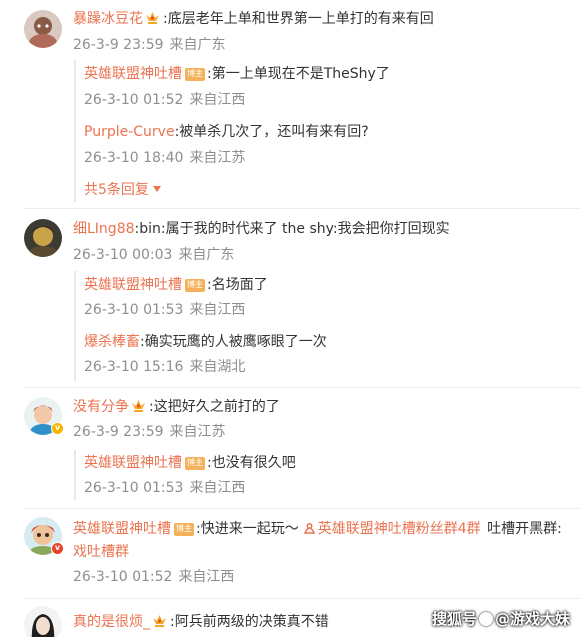 The width and height of the screenshot is (580, 637). I want to click on timestamp: 26-3-10 15:16, so click(134, 367).